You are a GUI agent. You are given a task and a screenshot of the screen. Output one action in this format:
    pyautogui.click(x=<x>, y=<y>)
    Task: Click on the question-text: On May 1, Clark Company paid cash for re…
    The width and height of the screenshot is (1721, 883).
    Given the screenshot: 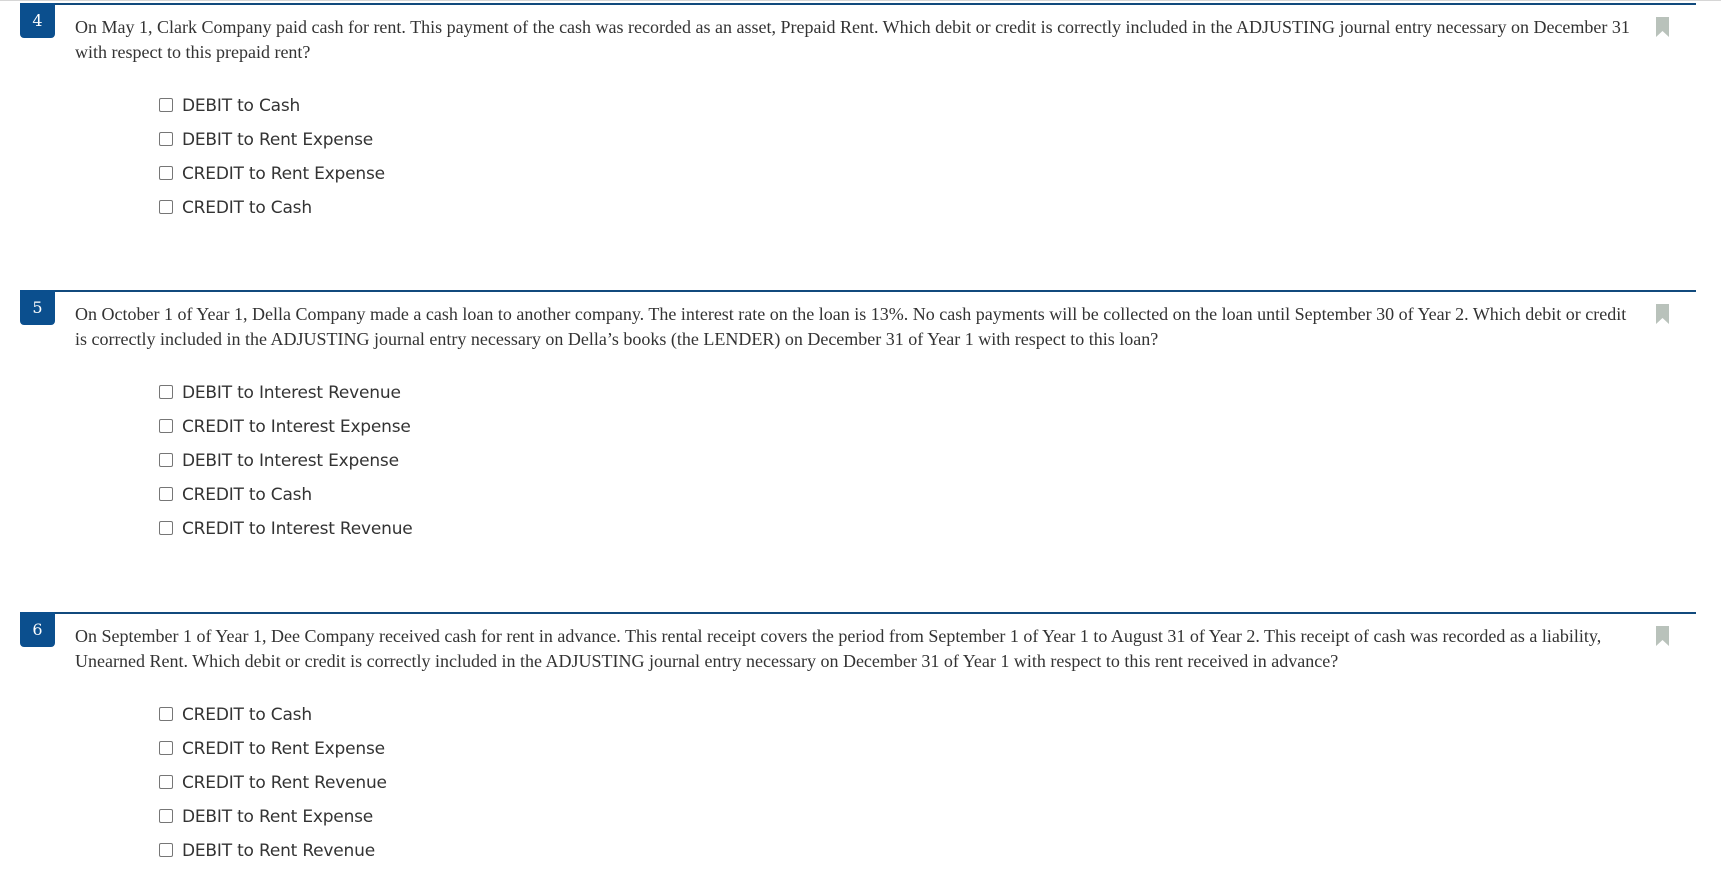 What is the action you would take?
    pyautogui.click(x=852, y=39)
    